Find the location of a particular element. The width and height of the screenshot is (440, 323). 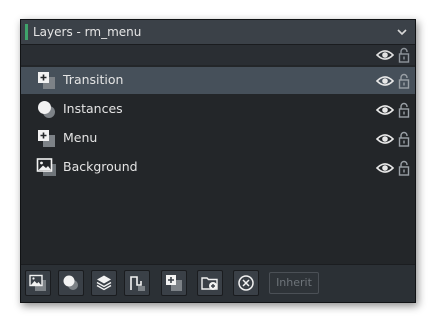

panel-title: Layers - rm_menu is located at coordinates (87, 32).